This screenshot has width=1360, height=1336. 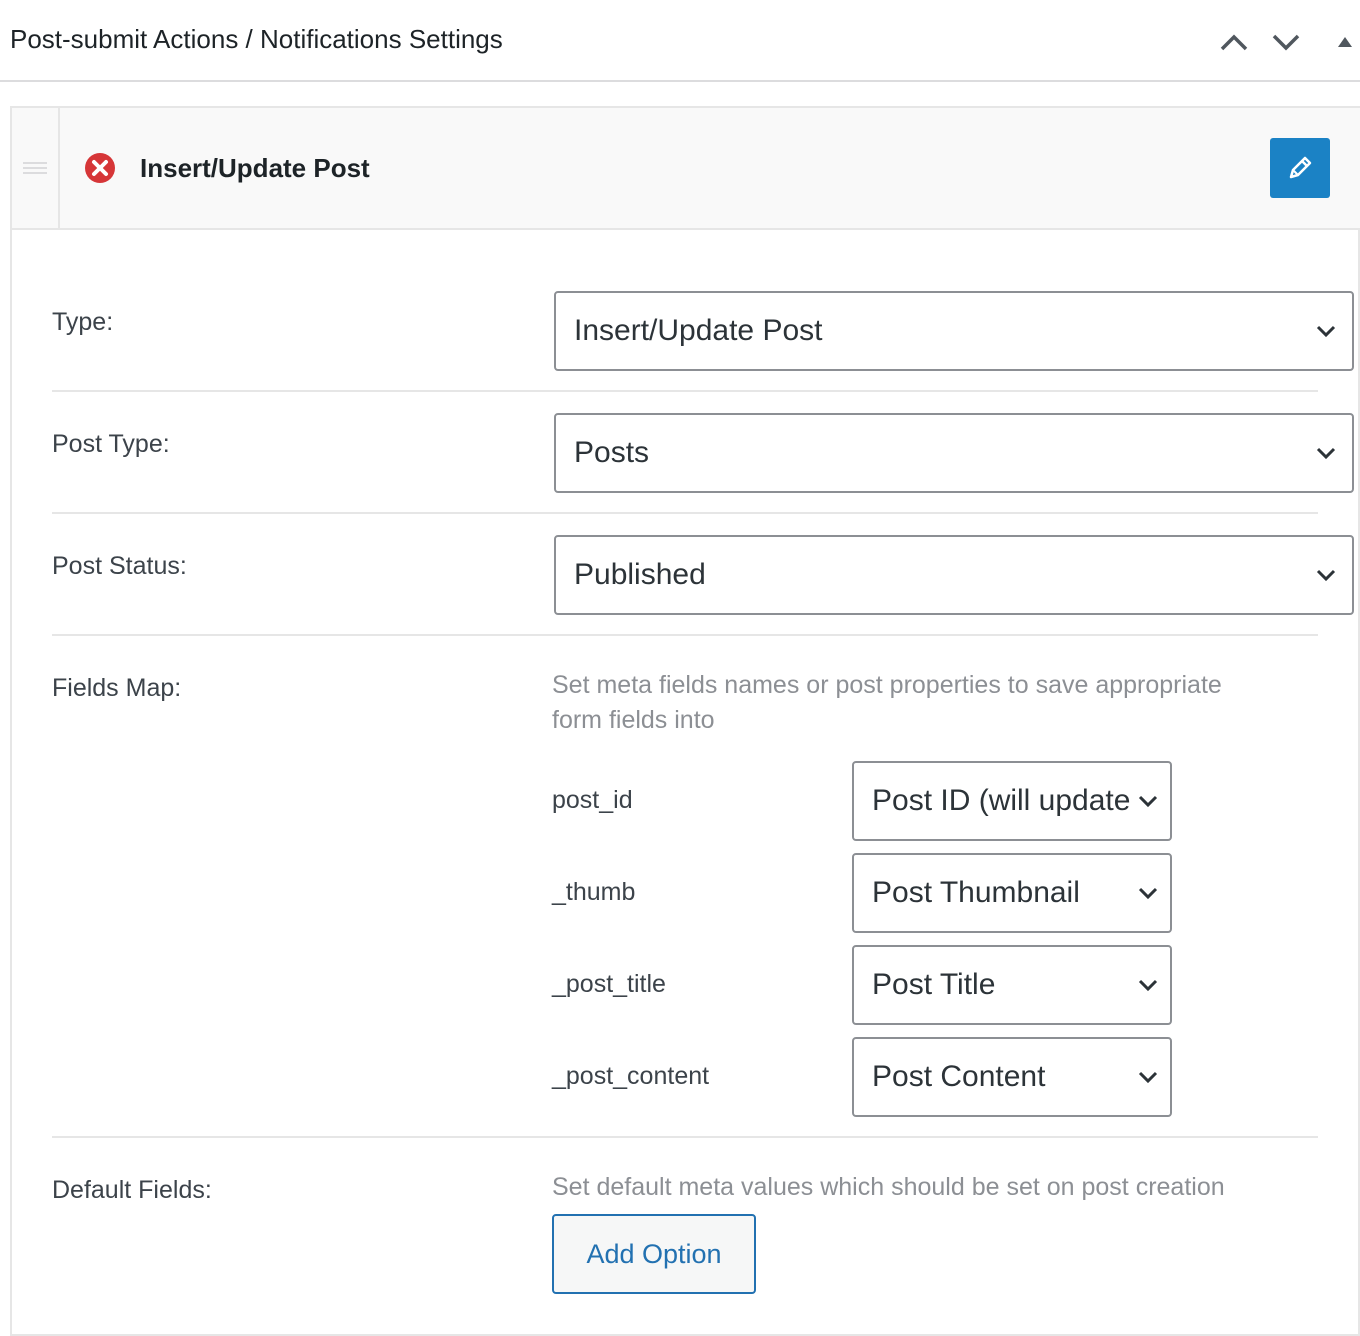 I want to click on map-select-value: Post ID (will update, so click(x=1001, y=800).